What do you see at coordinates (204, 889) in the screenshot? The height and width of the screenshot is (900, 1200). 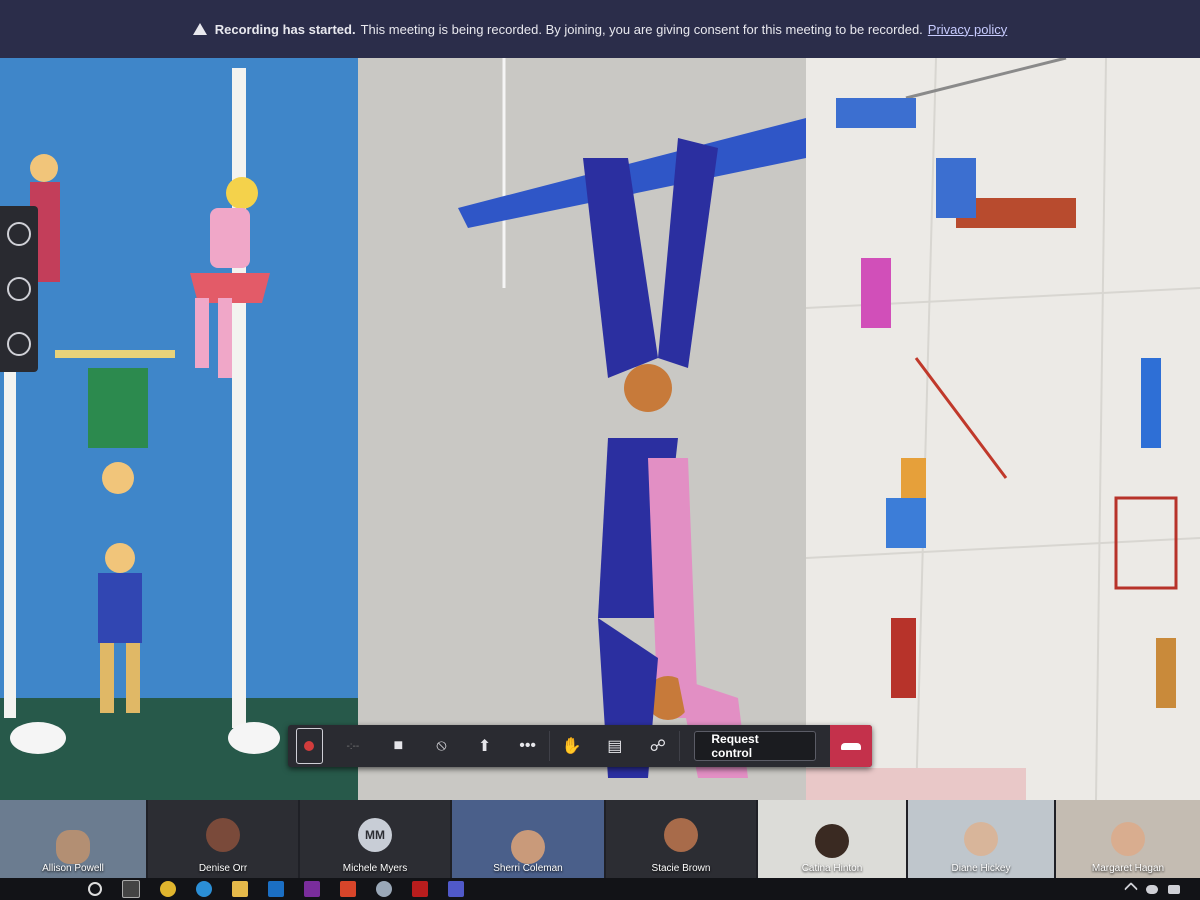 I see `edge-icon` at bounding box center [204, 889].